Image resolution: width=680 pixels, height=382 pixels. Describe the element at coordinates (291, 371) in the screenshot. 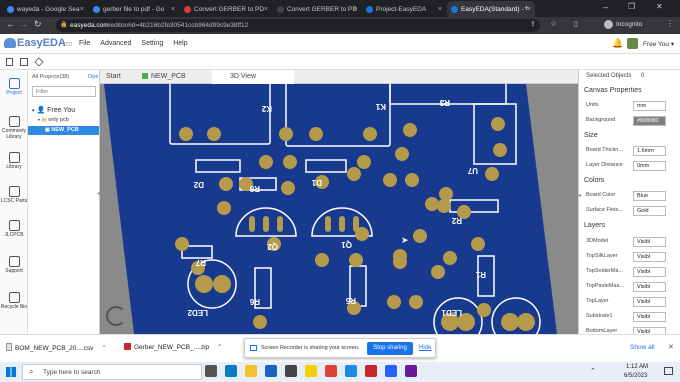

I see `store-icon` at that location.